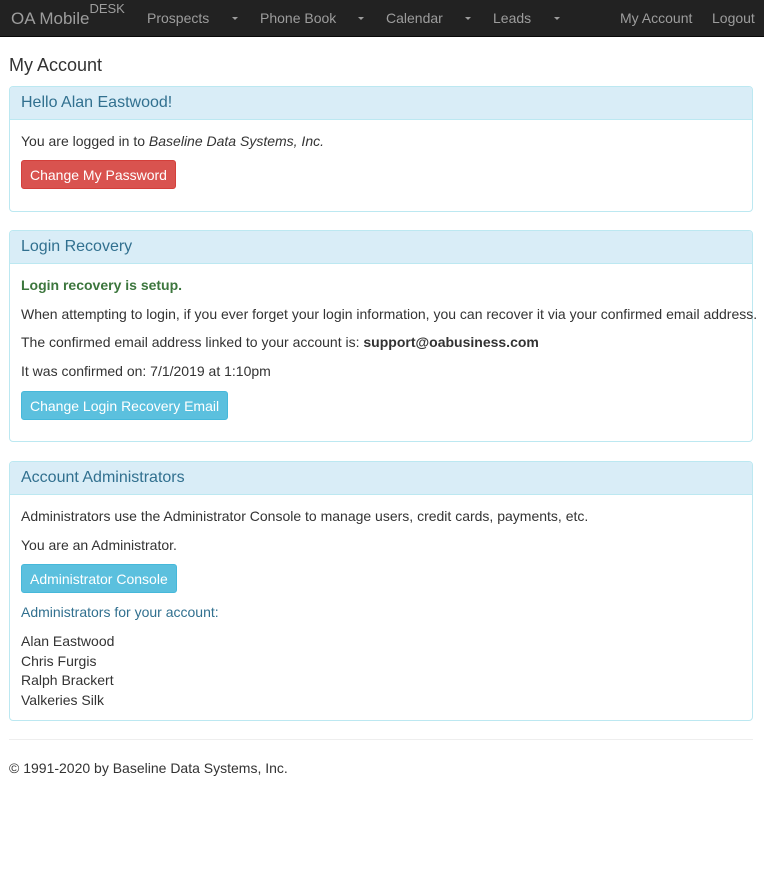 This screenshot has width=764, height=872. Describe the element at coordinates (125, 405) in the screenshot. I see `change-recovery-email-button: Change Login Recovery Email` at that location.